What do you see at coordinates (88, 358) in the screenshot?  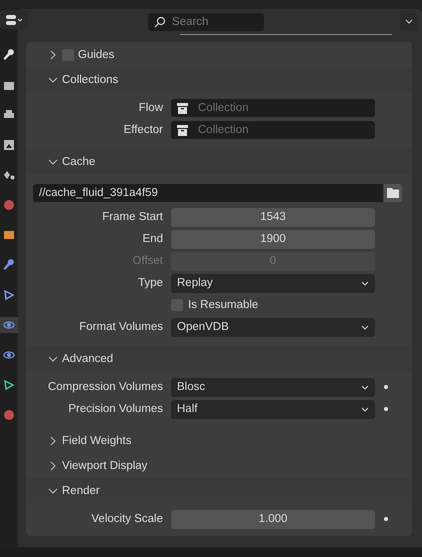 I see `subpanel-title: Advanced` at bounding box center [88, 358].